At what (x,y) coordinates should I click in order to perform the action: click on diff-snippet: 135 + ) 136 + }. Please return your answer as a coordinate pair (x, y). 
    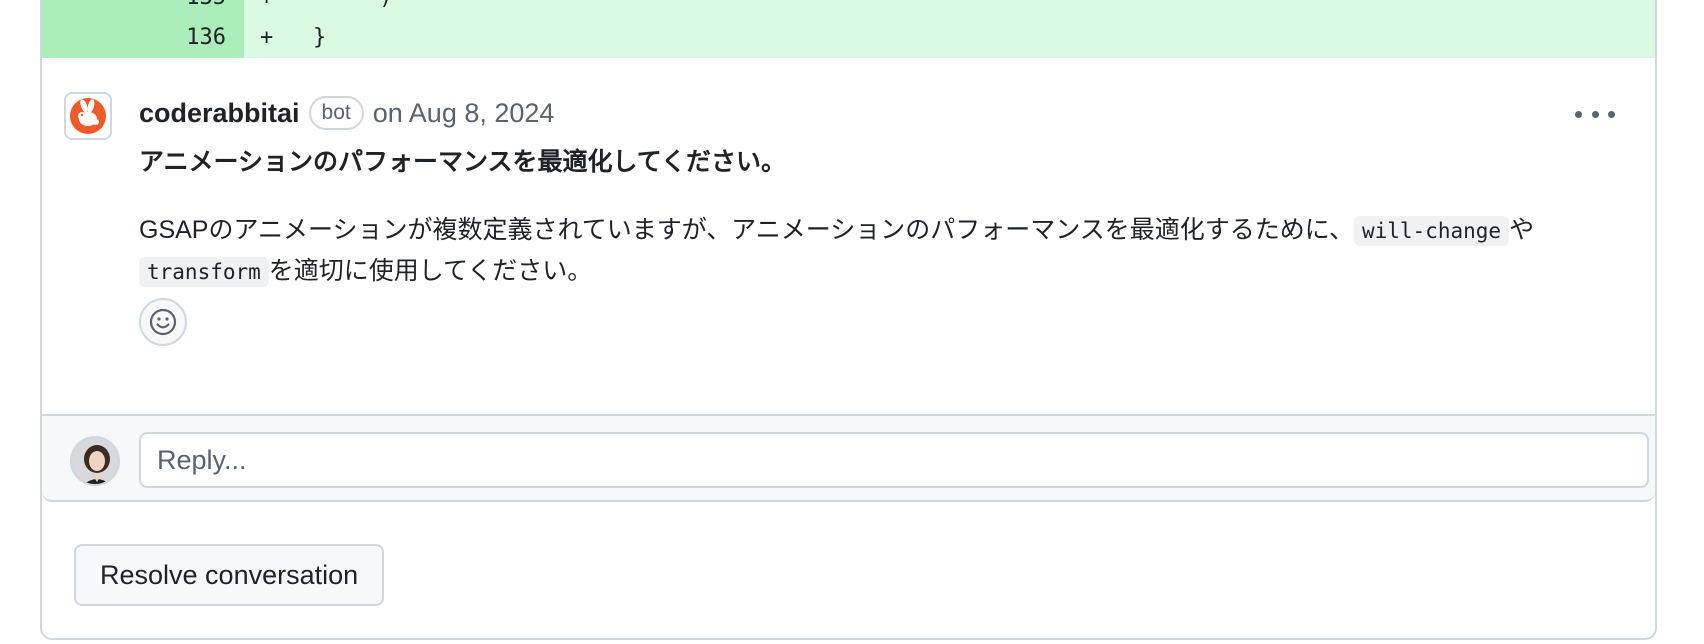
    Looking at the image, I should click on (848, 29).